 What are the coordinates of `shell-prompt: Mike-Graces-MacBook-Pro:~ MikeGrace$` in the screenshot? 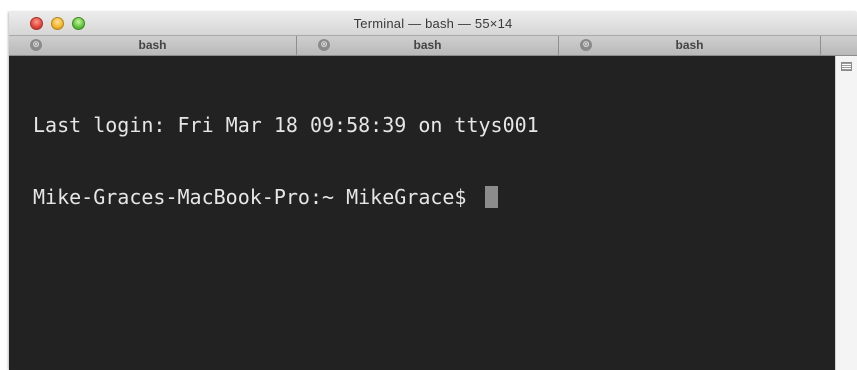 It's located at (256, 197).